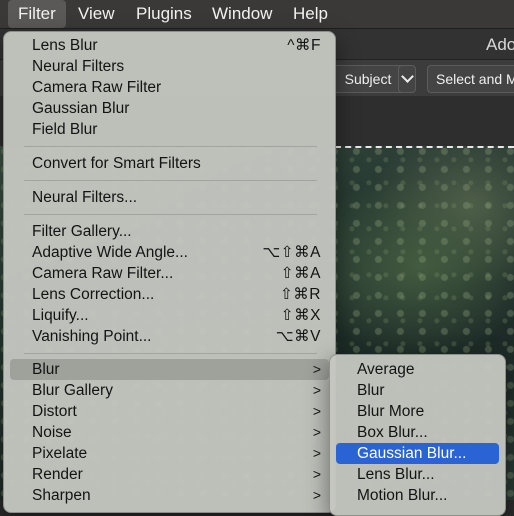 The height and width of the screenshot is (516, 514). Describe the element at coordinates (169, 66) in the screenshot. I see `menu-item-neural-filters-recent: Neural Filters` at that location.